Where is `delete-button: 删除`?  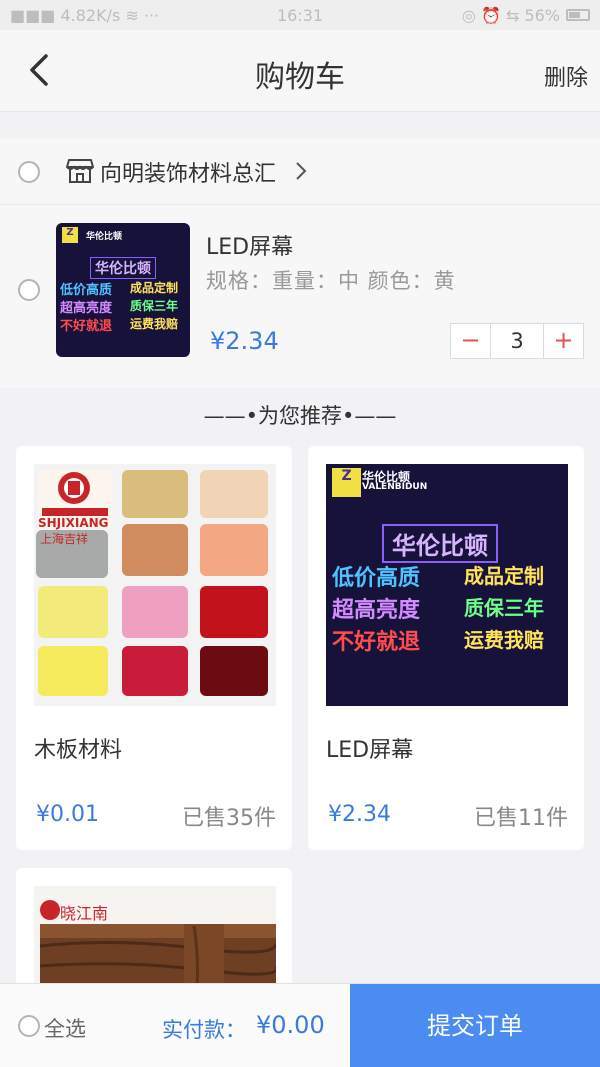
delete-button: 删除 is located at coordinates (566, 76).